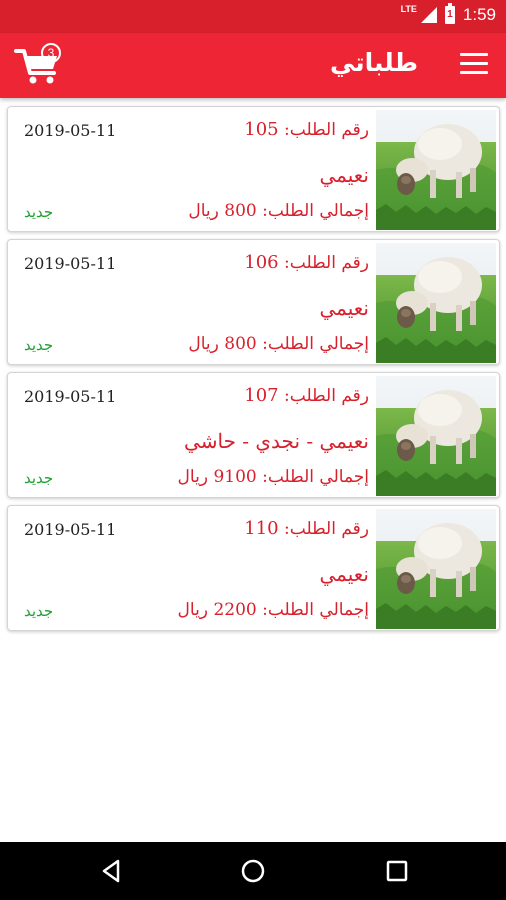  I want to click on order-items: نعيمي - نجدي - حاشي, so click(276, 441).